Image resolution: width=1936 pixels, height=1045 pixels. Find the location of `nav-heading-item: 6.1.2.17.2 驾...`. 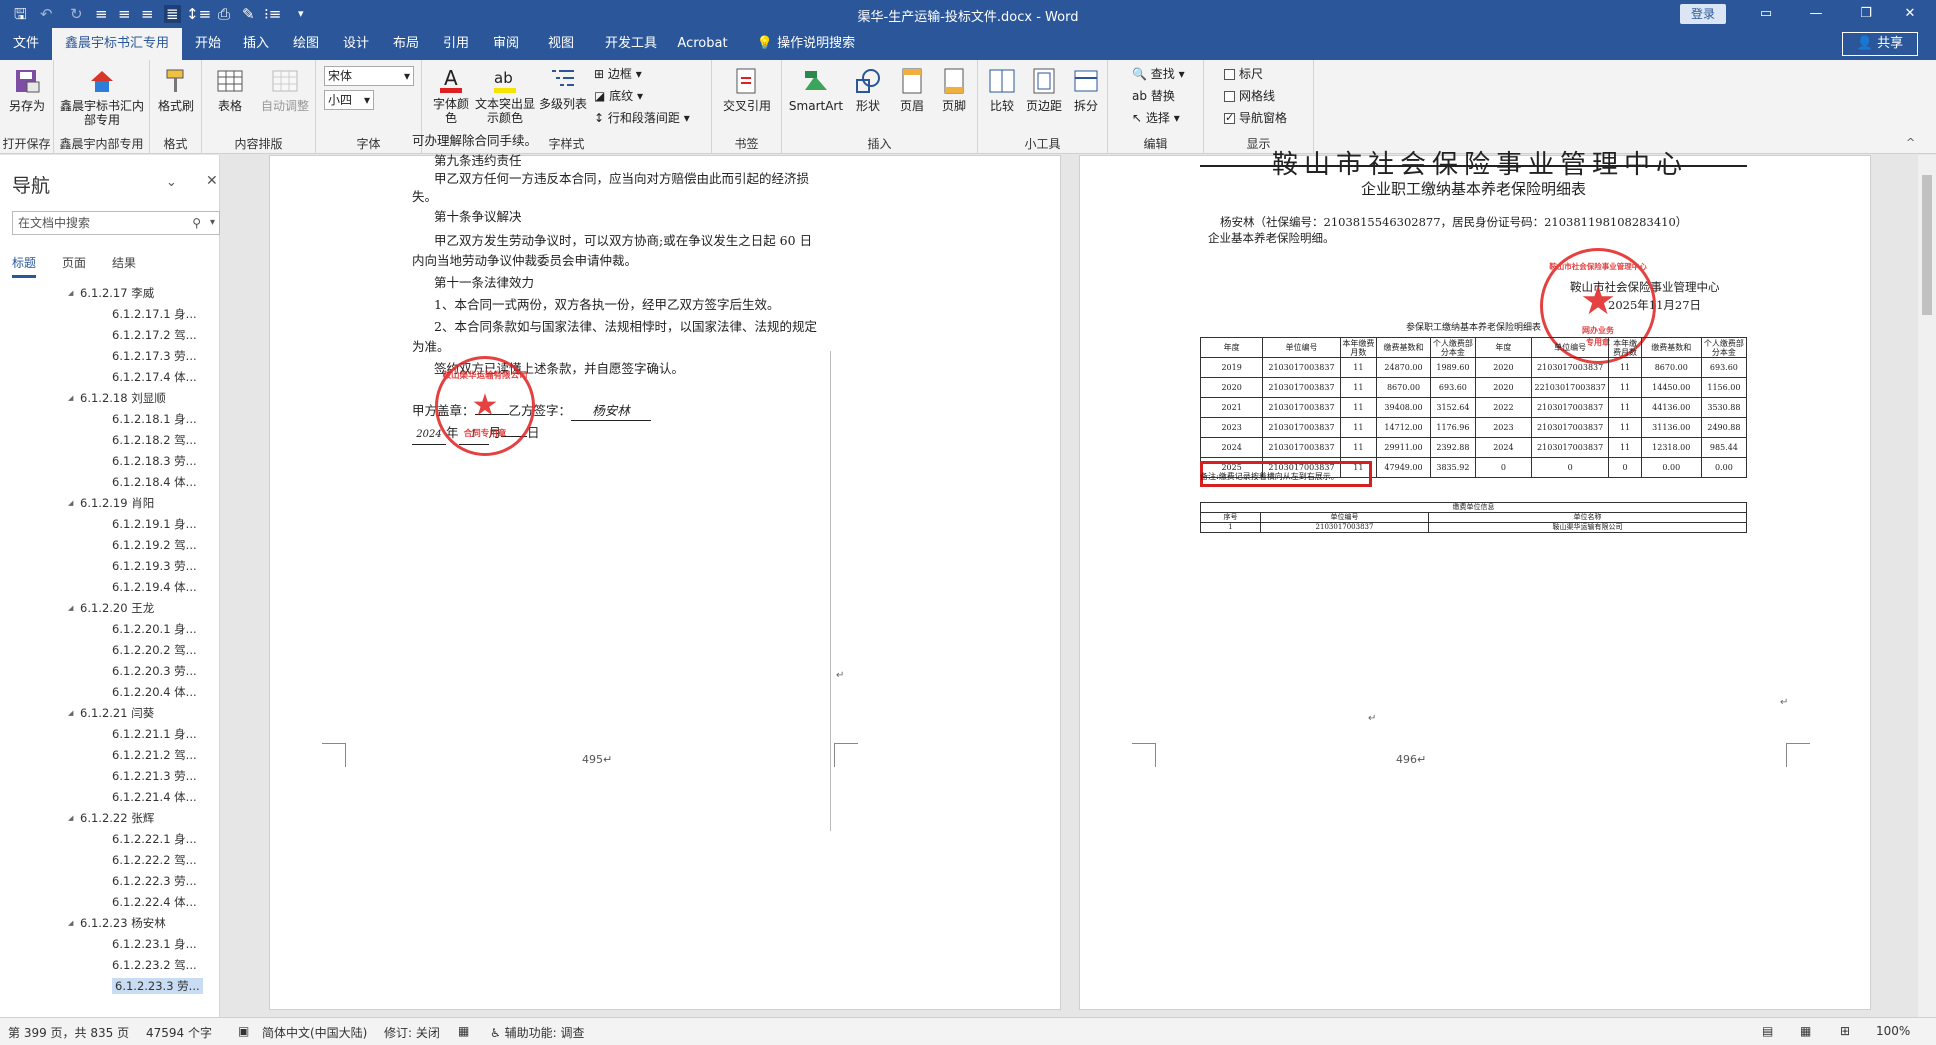

nav-heading-item: 6.1.2.17.2 驾... is located at coordinates (109, 335).